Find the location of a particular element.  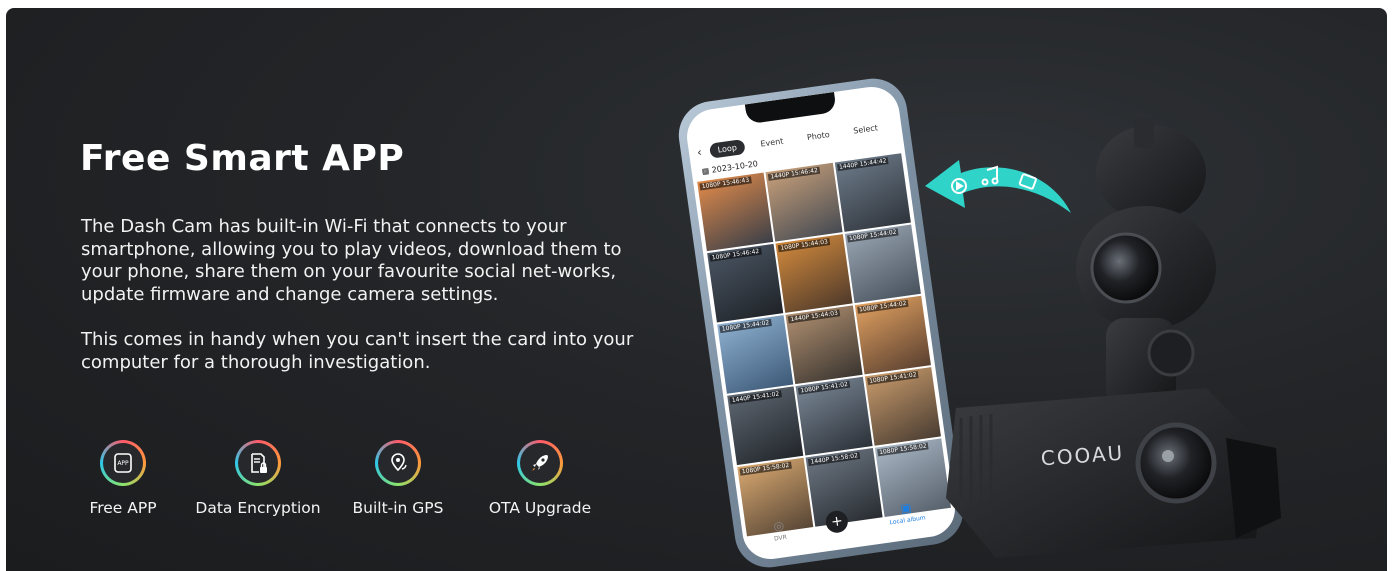

feature-label: OTA Upgrade is located at coordinates (540, 508).